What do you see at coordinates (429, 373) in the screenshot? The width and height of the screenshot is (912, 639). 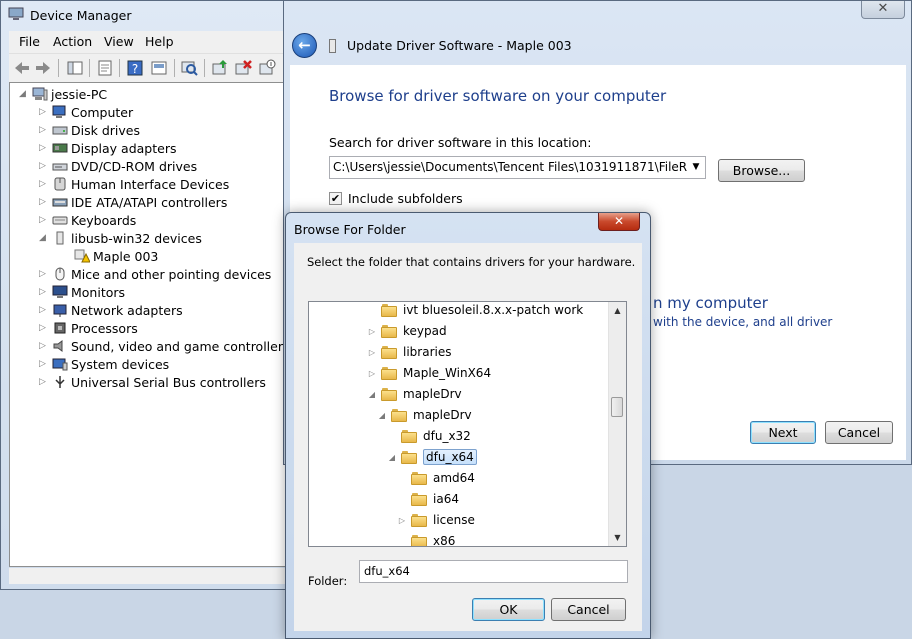 I see `folder-tree-item: ▷ Maple_WinX64` at bounding box center [429, 373].